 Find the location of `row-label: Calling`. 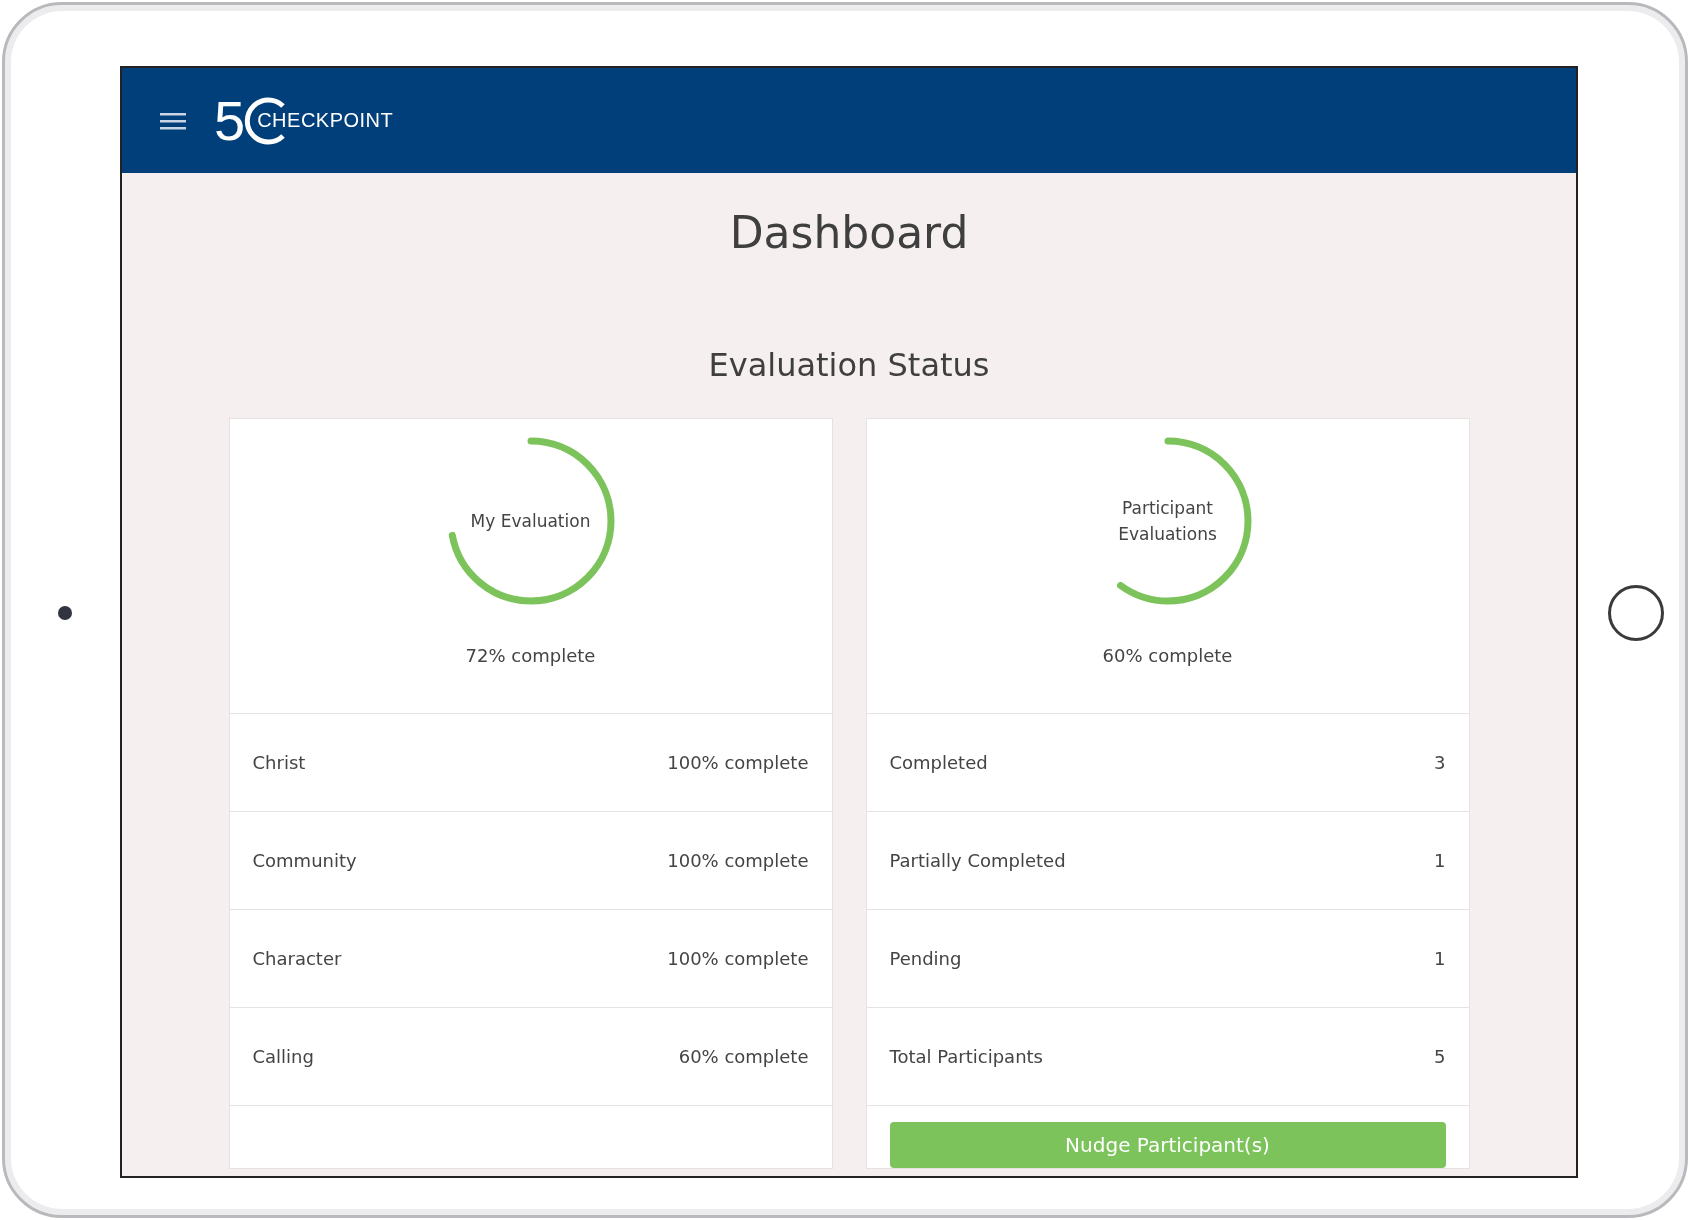

row-label: Calling is located at coordinates (283, 1056).